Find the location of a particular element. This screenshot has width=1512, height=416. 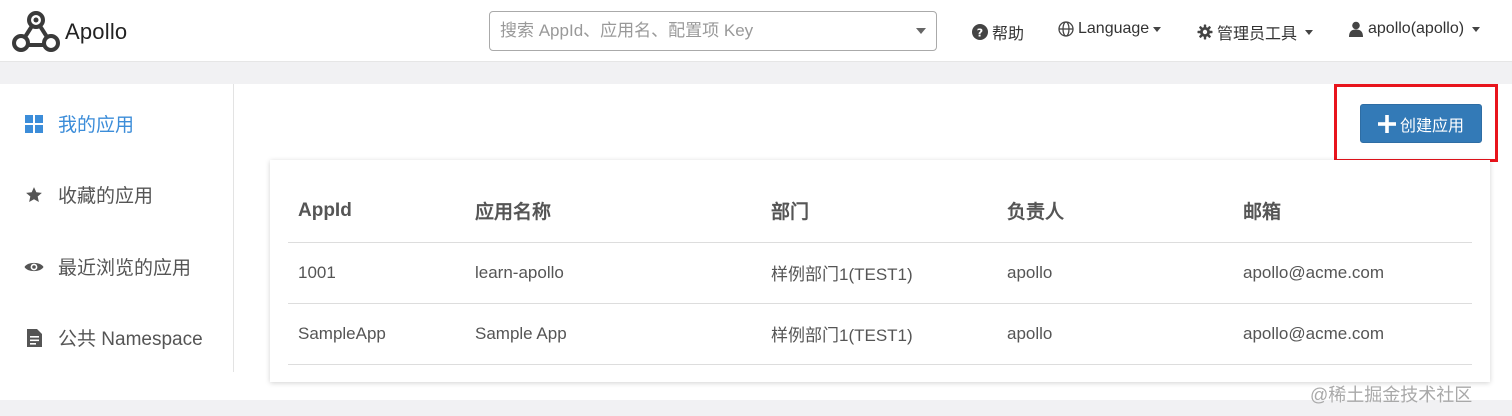

sidebar-item-label: 我的应用 is located at coordinates (96, 125).